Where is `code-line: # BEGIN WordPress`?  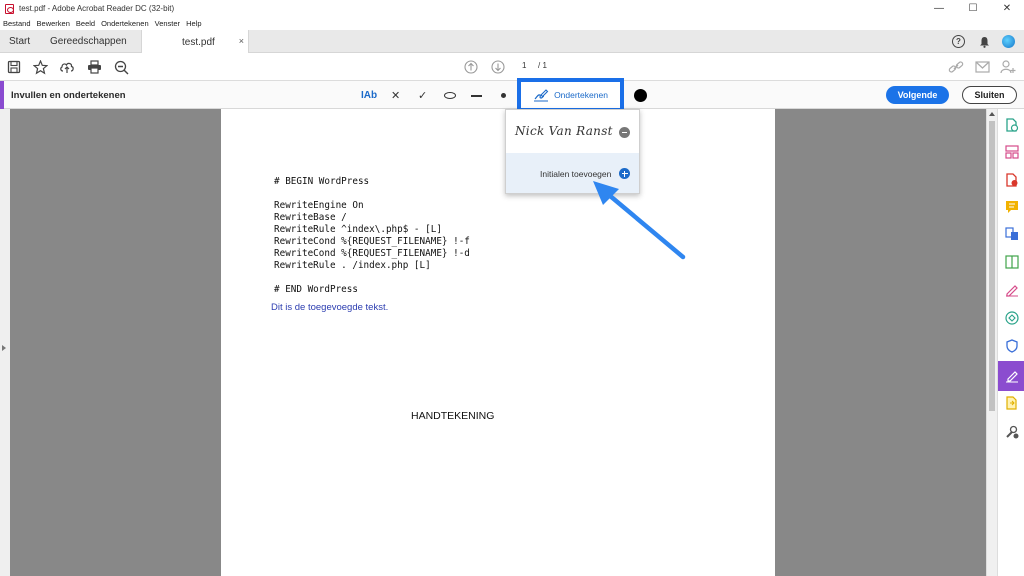
code-line: # BEGIN WordPress is located at coordinates (322, 181).